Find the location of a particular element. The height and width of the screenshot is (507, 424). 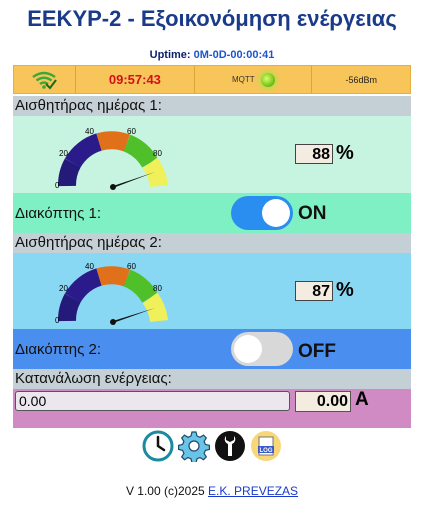

energy-label: Κατανάλωση ενέργειας: is located at coordinates (212, 379).